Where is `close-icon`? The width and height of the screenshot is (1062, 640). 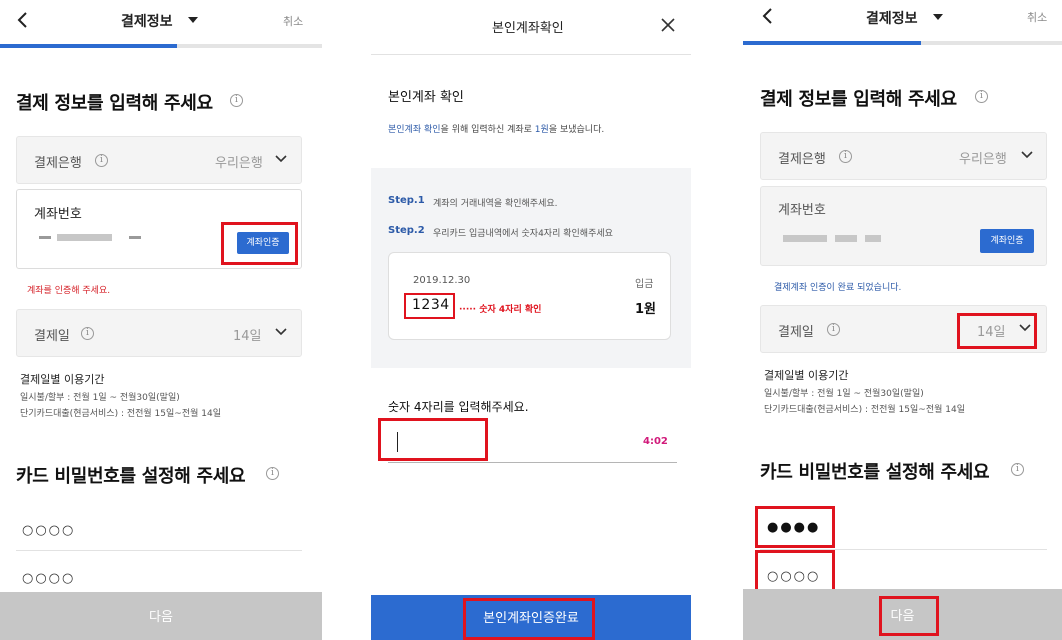 close-icon is located at coordinates (668, 25).